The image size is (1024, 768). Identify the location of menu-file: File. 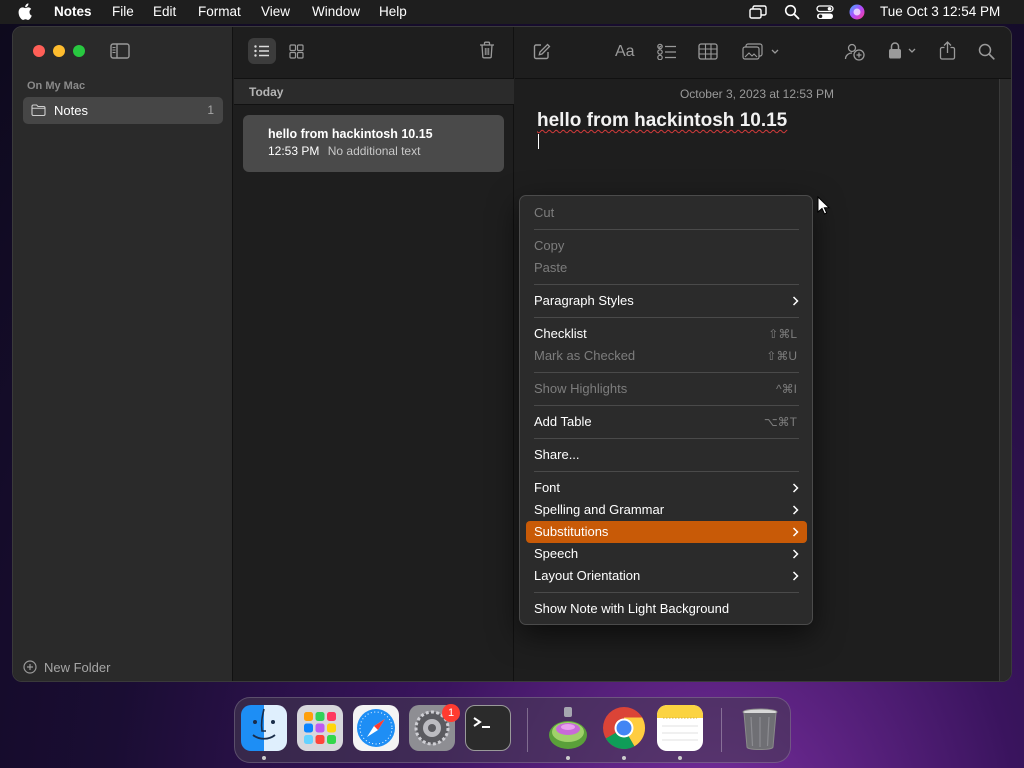
(123, 12).